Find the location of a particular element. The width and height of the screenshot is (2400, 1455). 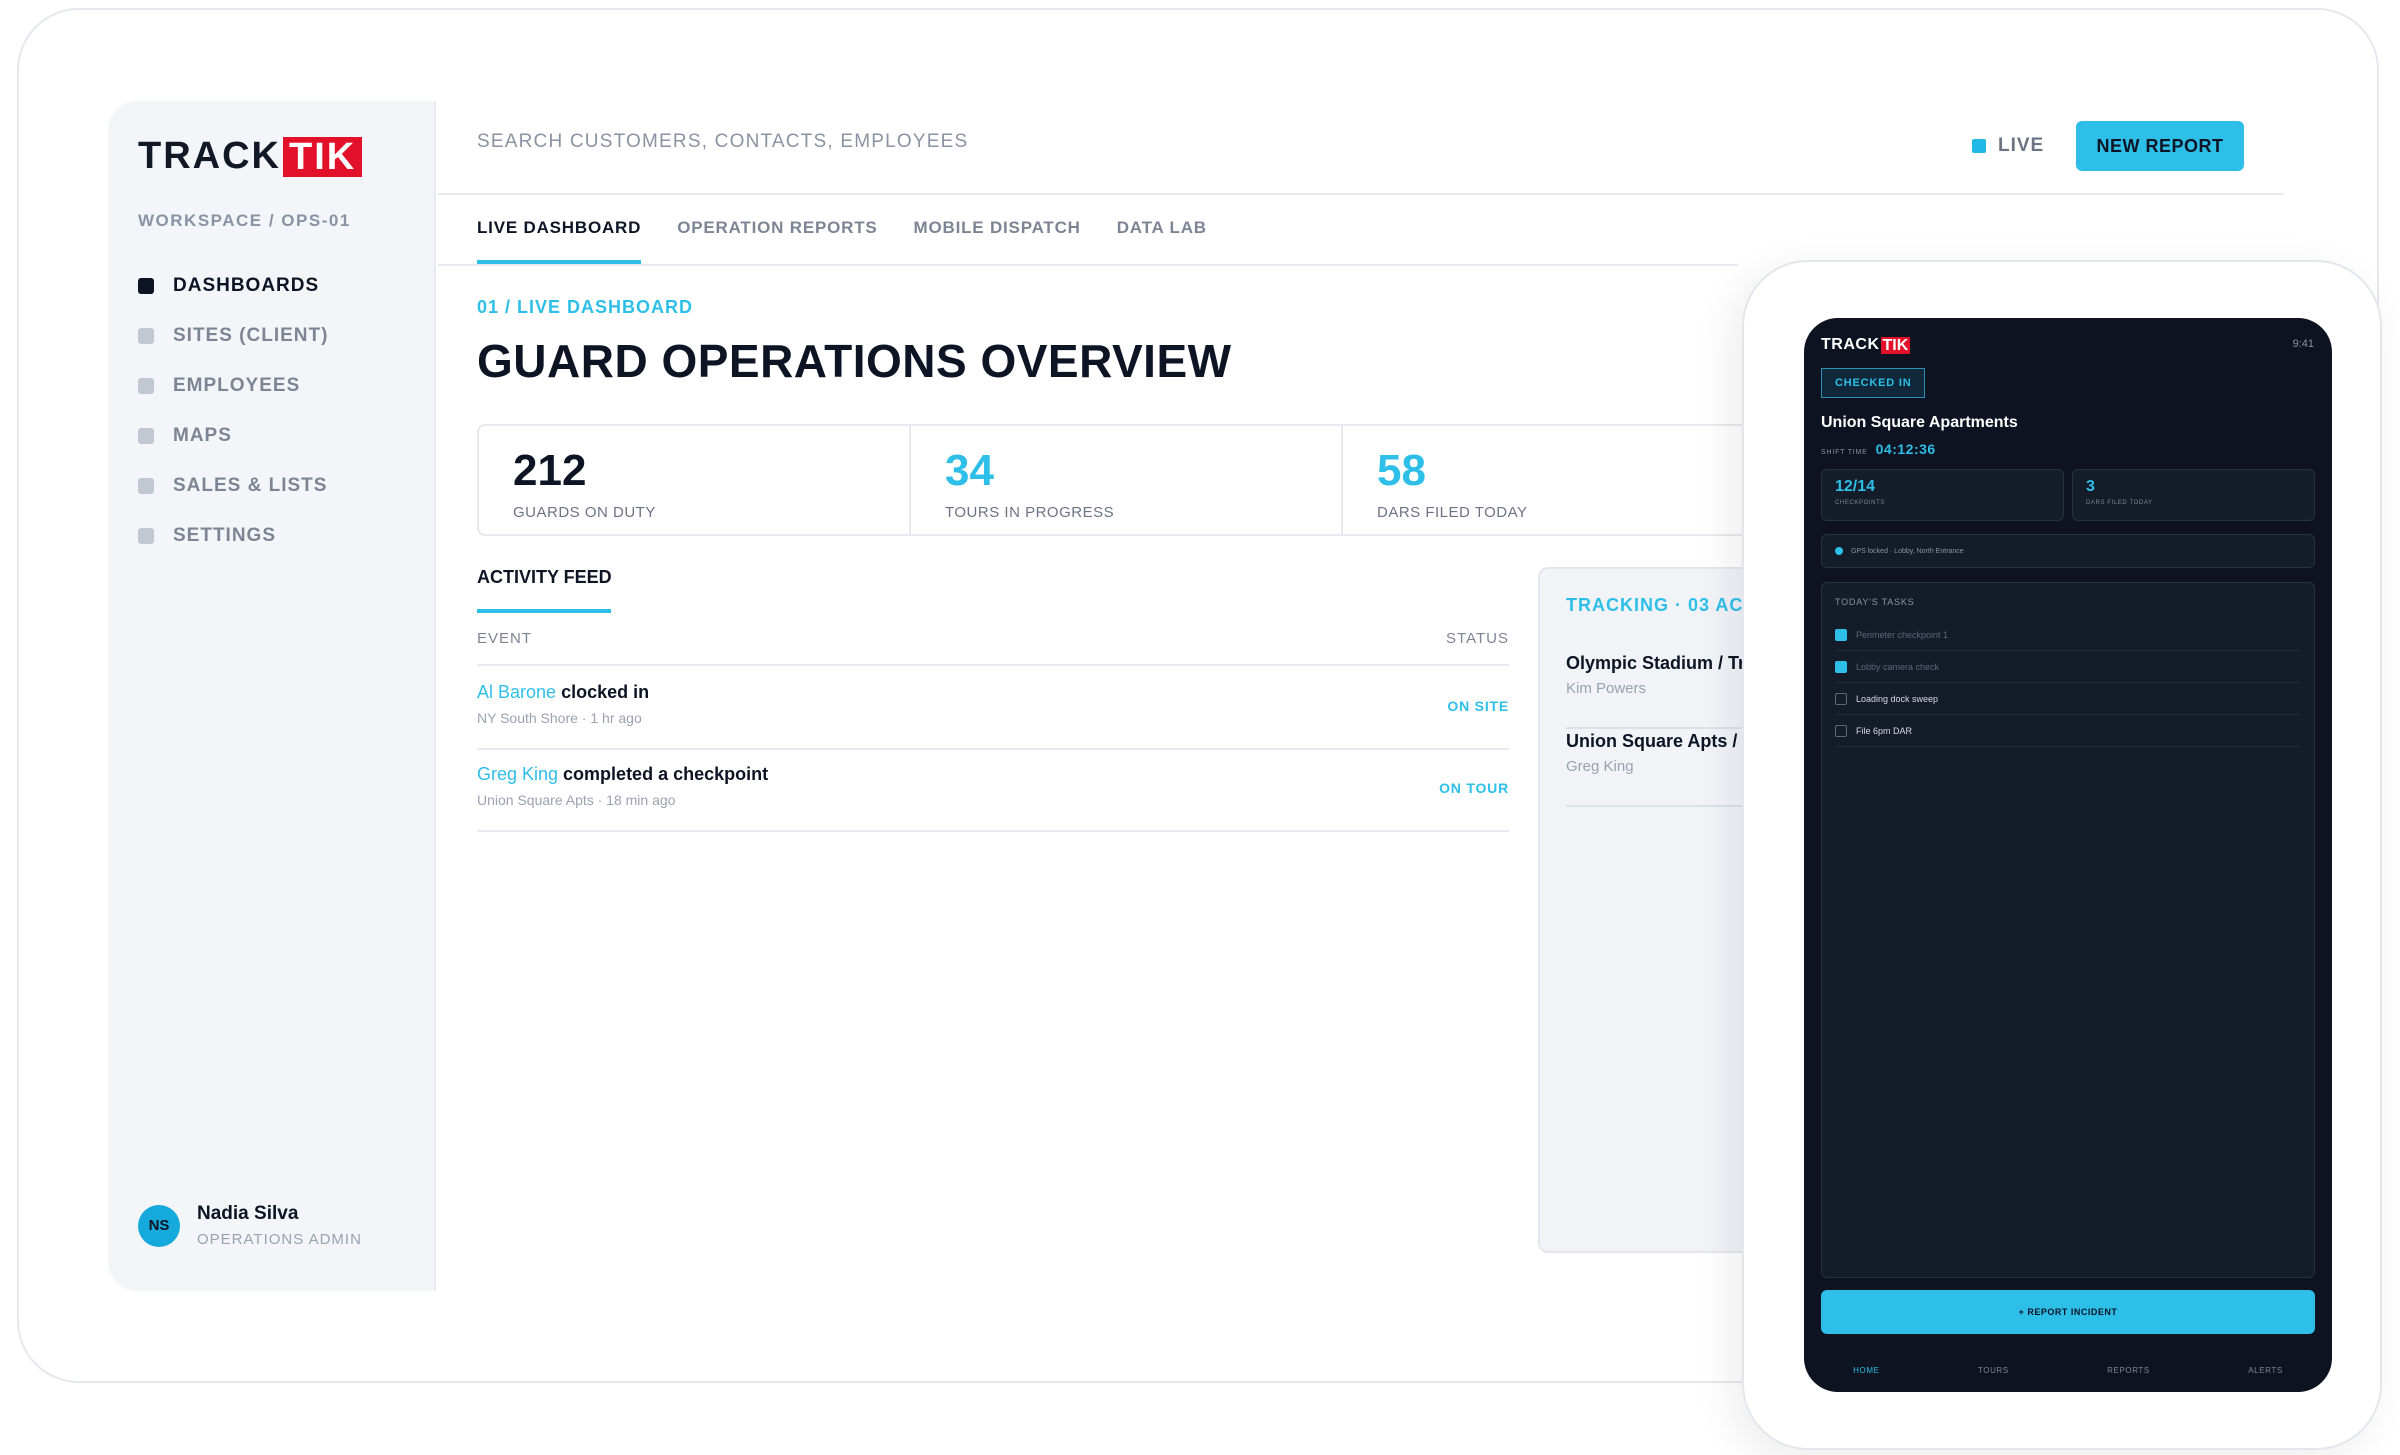

sidebar-item-dashboards: DASHBOARDS is located at coordinates (233, 286).